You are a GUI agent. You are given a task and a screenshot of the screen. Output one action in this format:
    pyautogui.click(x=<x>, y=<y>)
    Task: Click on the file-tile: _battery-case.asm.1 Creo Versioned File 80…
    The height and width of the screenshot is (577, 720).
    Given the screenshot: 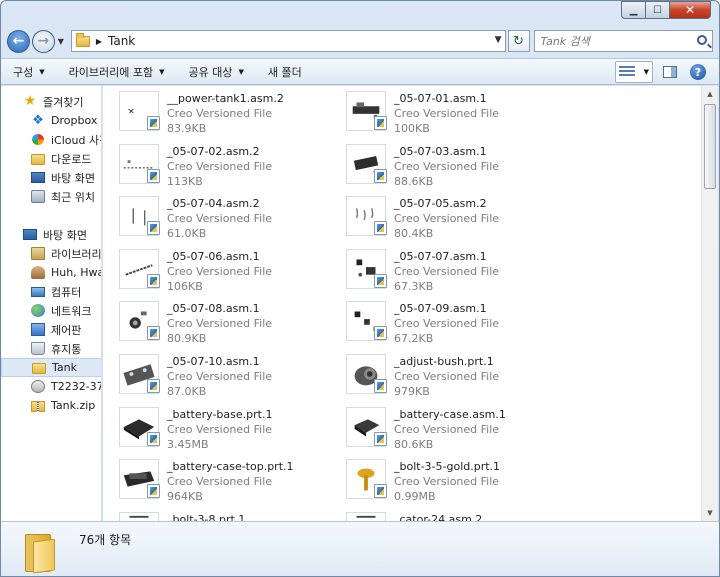 What is the action you would take?
    pyautogui.click(x=440, y=428)
    